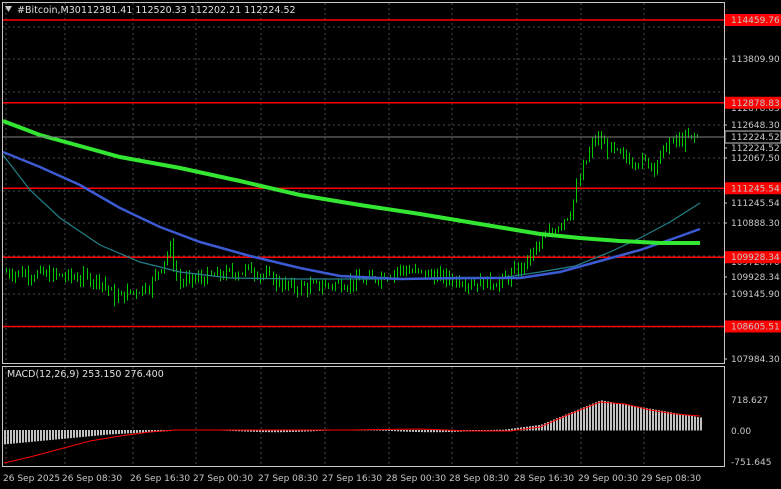 The width and height of the screenshot is (781, 489). Describe the element at coordinates (479, 479) in the screenshot. I see `time-label: 28 Sep 08:30` at that location.